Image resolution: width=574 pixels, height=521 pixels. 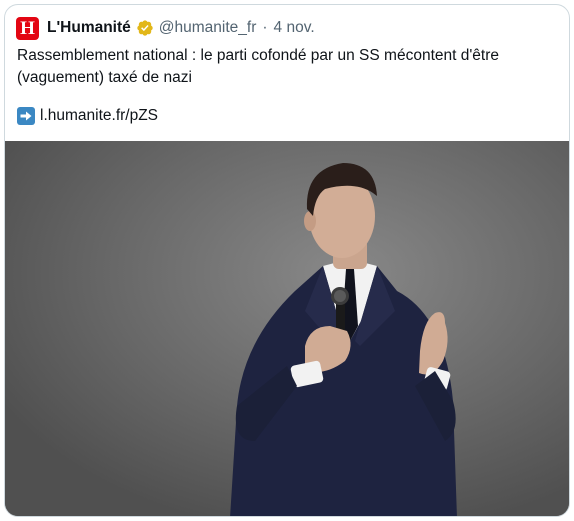 I want to click on tweet-link-row: l.humanite.fr/pZS, so click(x=87, y=116).